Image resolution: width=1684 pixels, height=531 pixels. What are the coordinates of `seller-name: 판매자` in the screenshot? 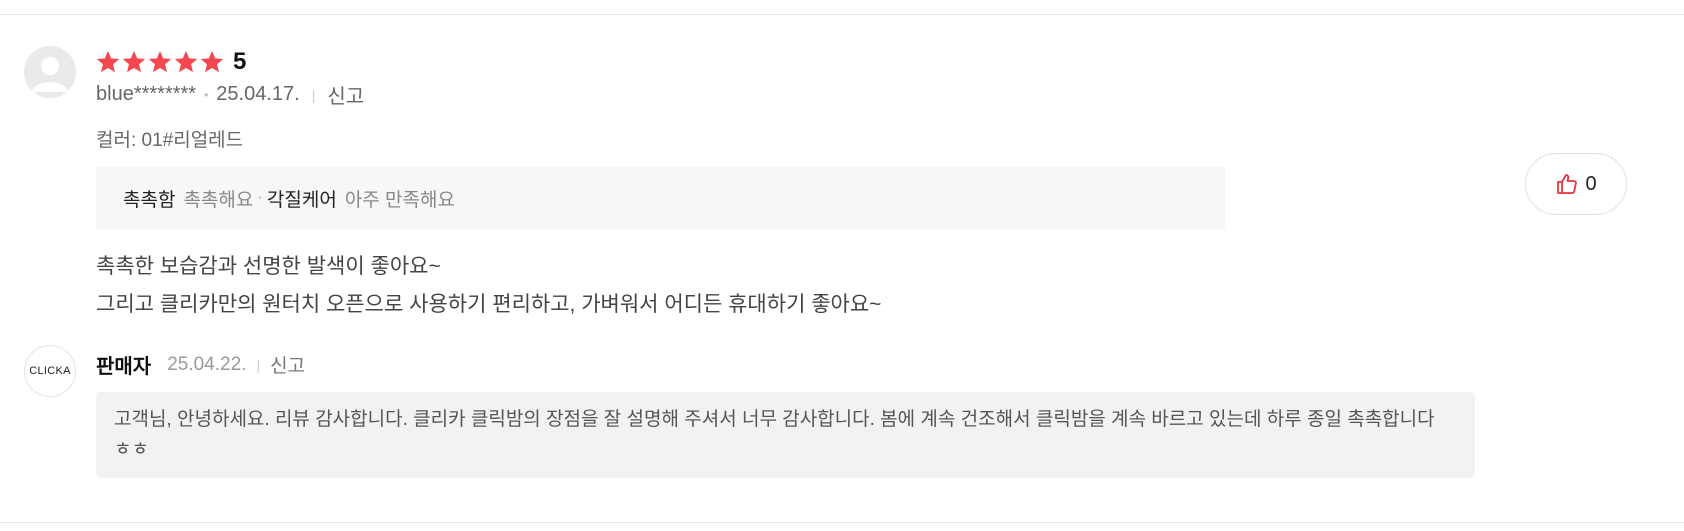 It's located at (124, 367).